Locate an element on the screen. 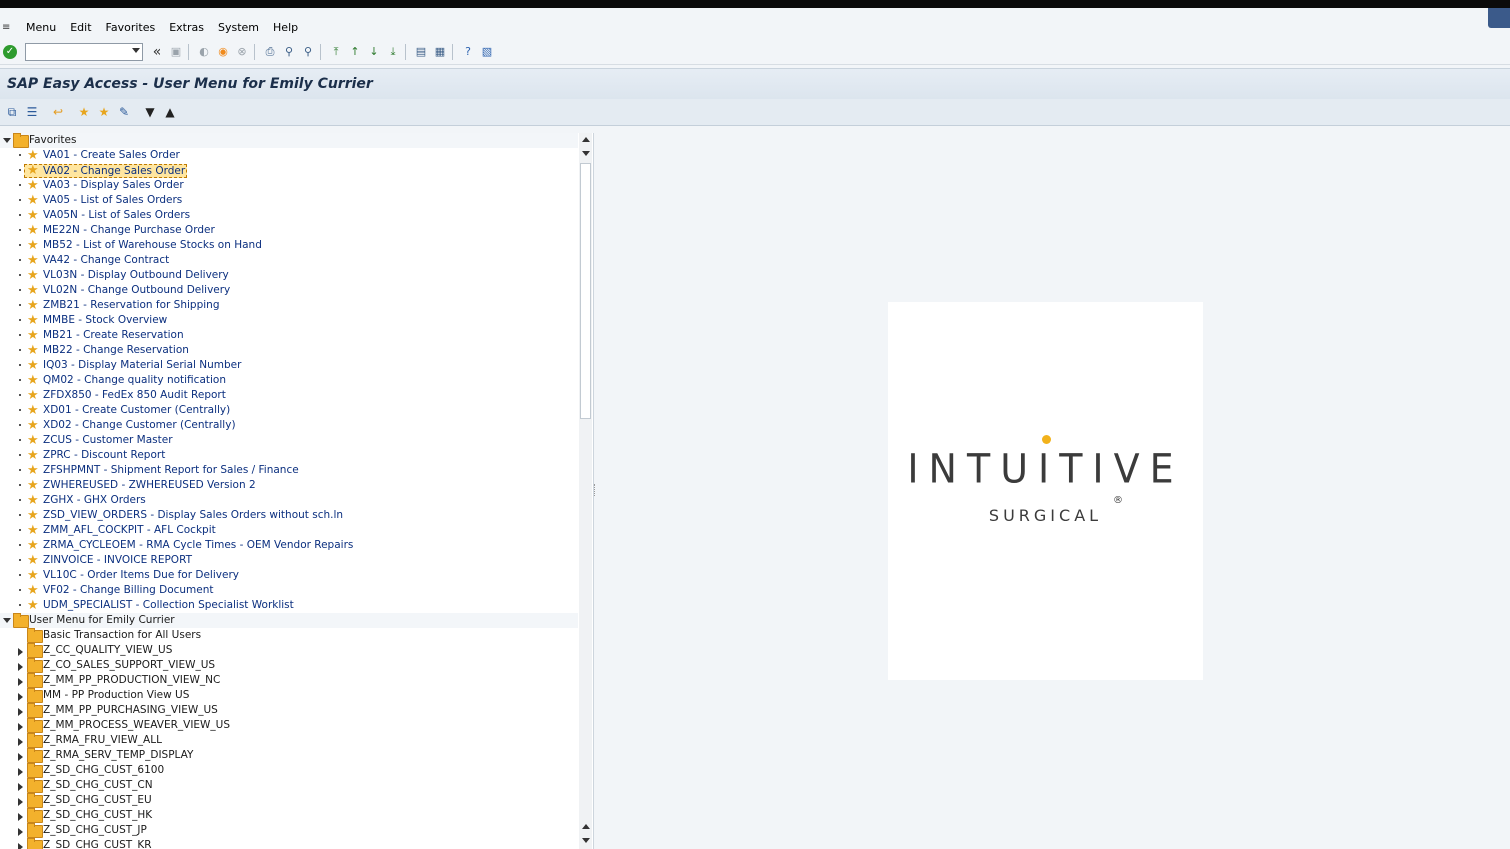 Image resolution: width=1510 pixels, height=849 pixels. favorite-item: ★ XD02 - Change Customer (Centrally) is located at coordinates (289, 425).